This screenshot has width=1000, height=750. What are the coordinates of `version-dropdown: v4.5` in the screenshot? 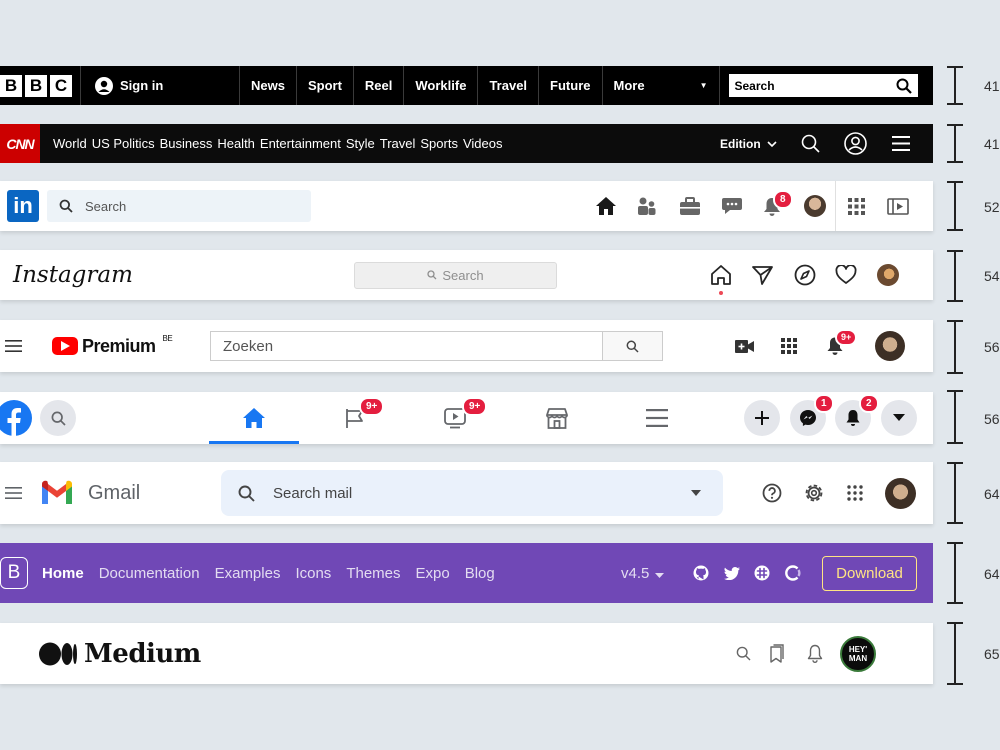 It's located at (643, 573).